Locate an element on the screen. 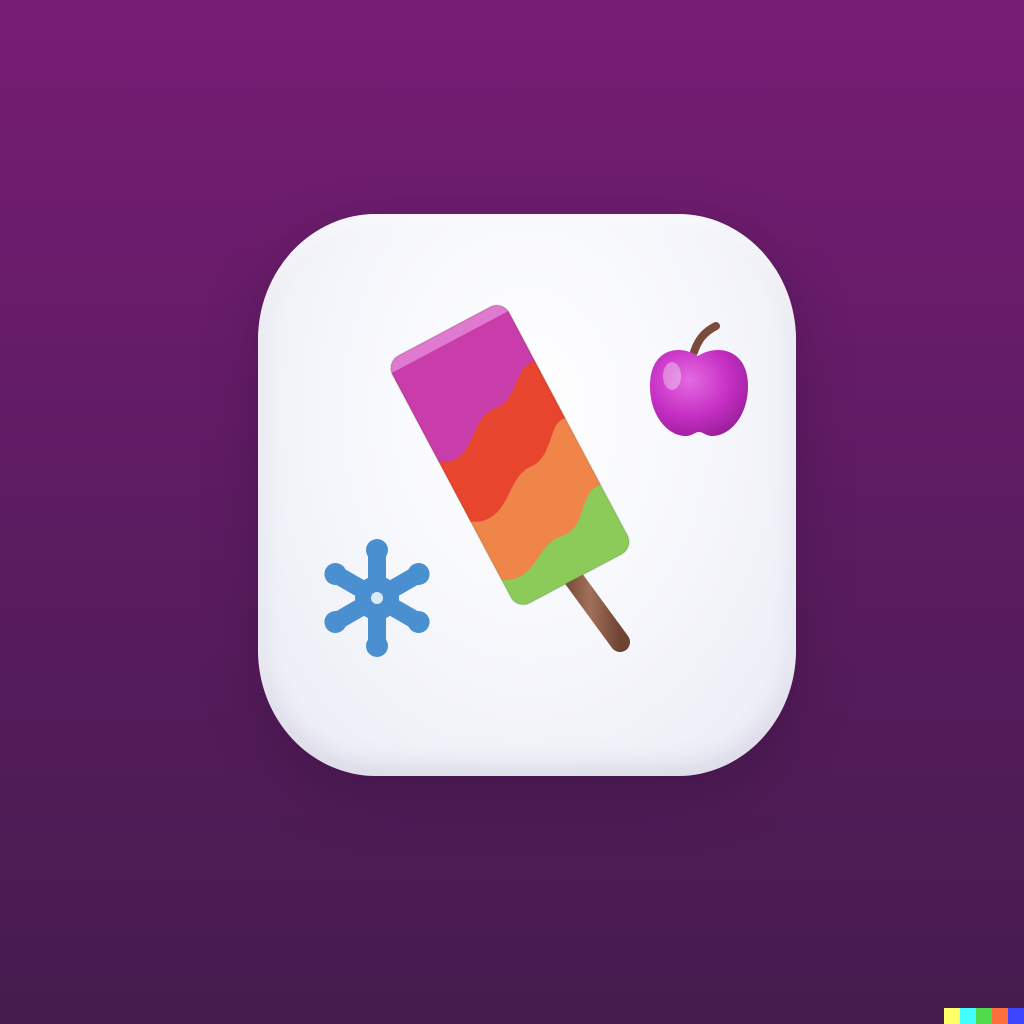 This screenshot has width=1024, height=1024. icon-artwork is located at coordinates (536, 478).